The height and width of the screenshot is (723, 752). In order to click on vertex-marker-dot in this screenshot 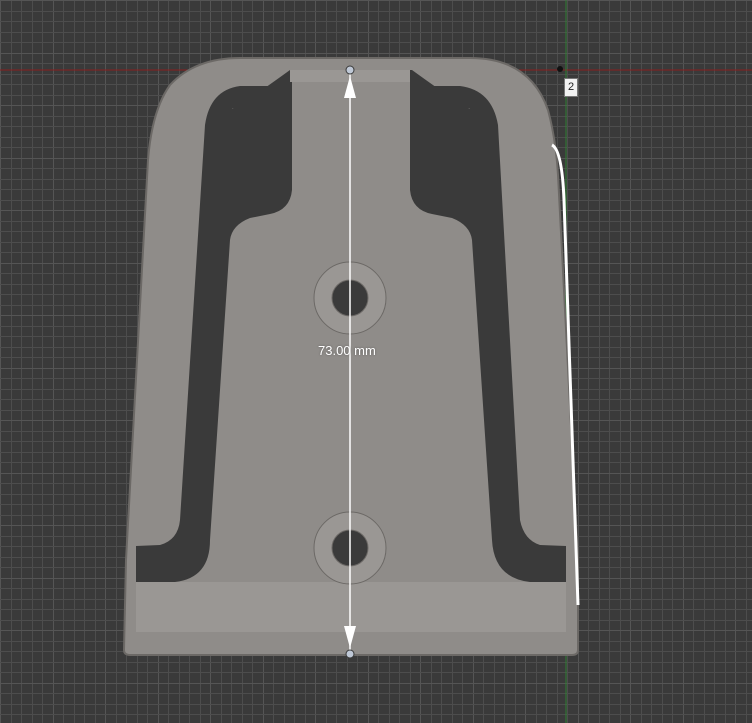, I will do `click(560, 69)`.